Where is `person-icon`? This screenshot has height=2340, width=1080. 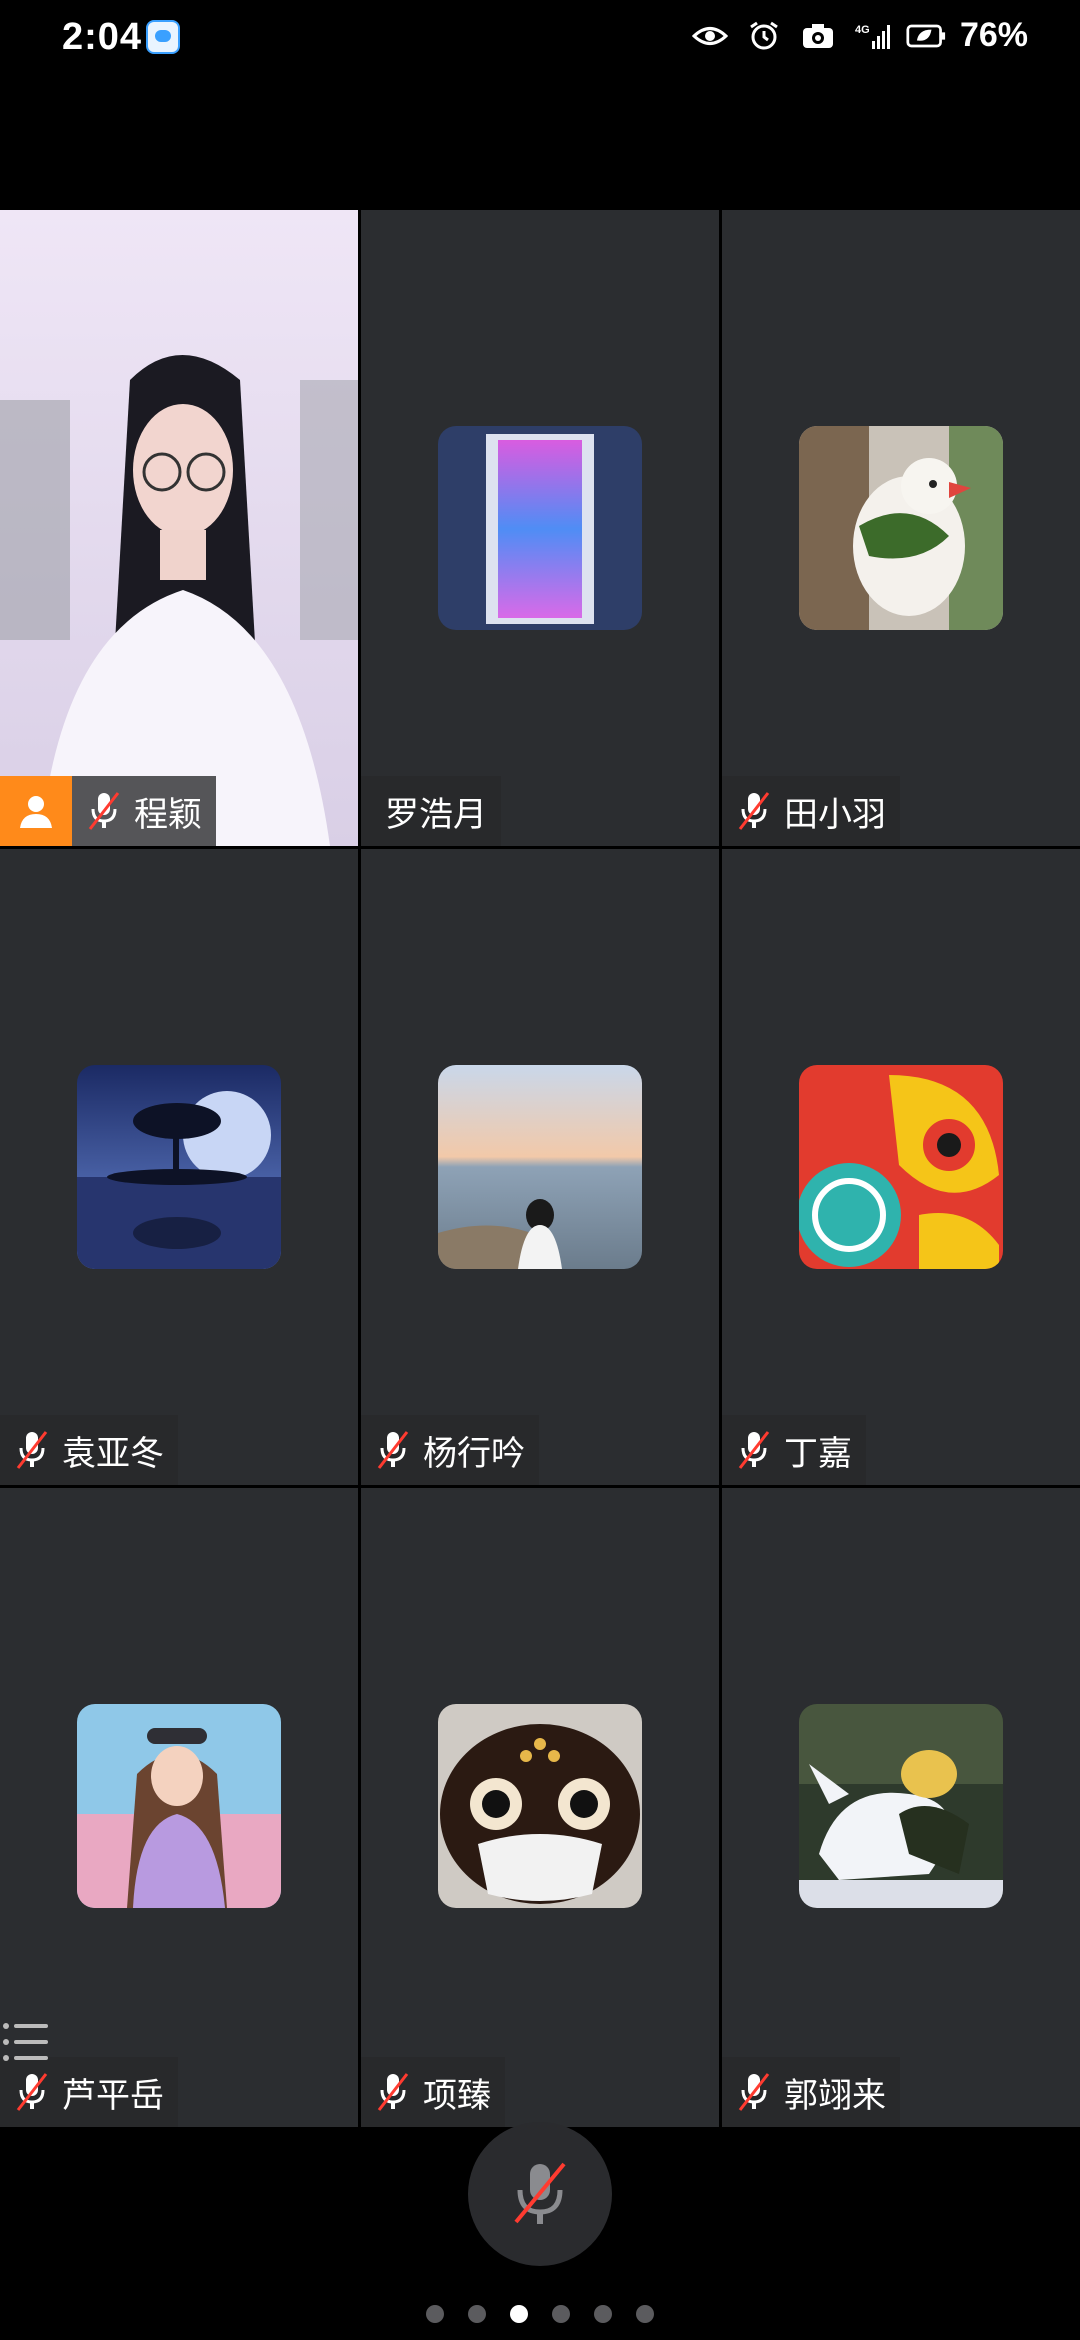 person-icon is located at coordinates (36, 812).